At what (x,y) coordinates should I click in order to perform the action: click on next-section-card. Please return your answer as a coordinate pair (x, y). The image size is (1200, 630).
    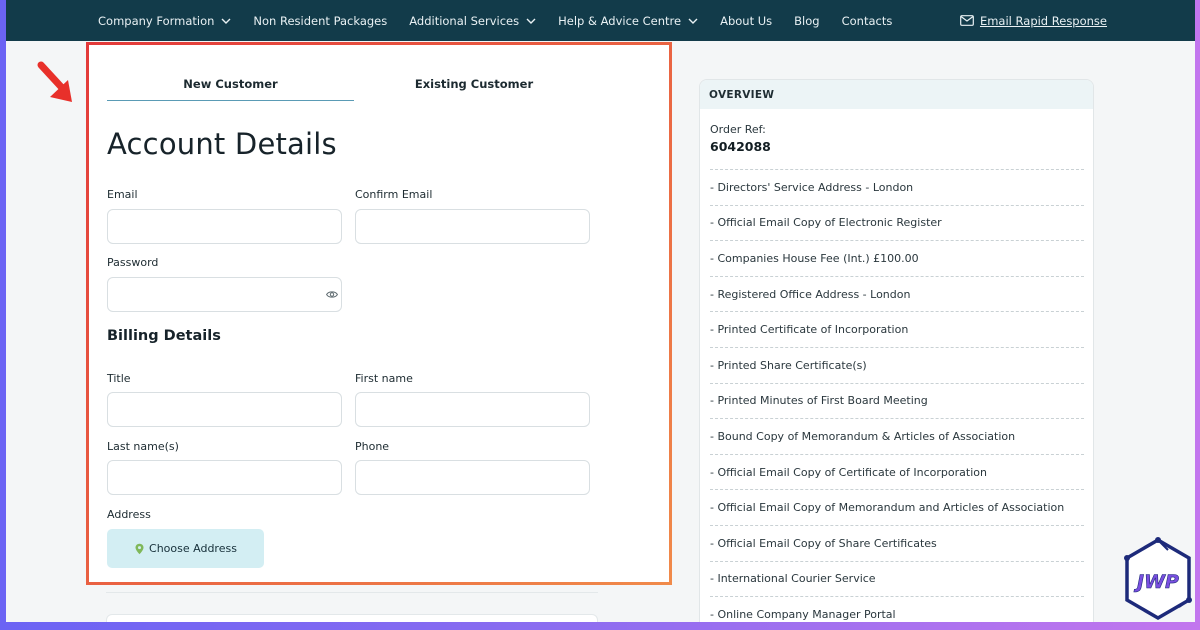
    Looking at the image, I should click on (352, 618).